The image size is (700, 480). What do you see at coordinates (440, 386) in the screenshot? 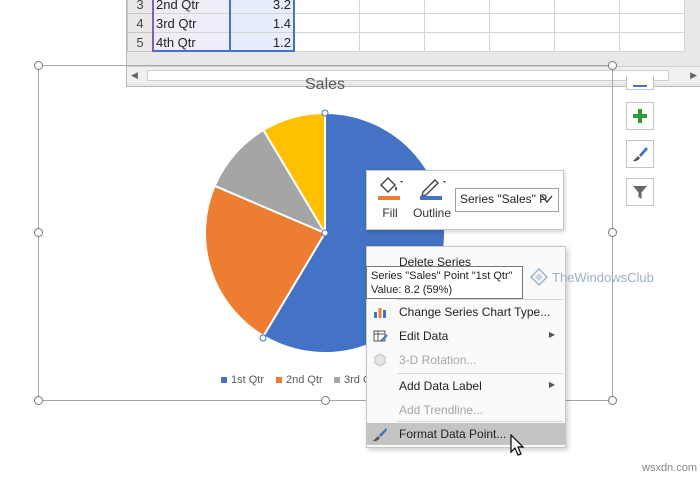
I see `menu-item-label: Add Data Label` at bounding box center [440, 386].